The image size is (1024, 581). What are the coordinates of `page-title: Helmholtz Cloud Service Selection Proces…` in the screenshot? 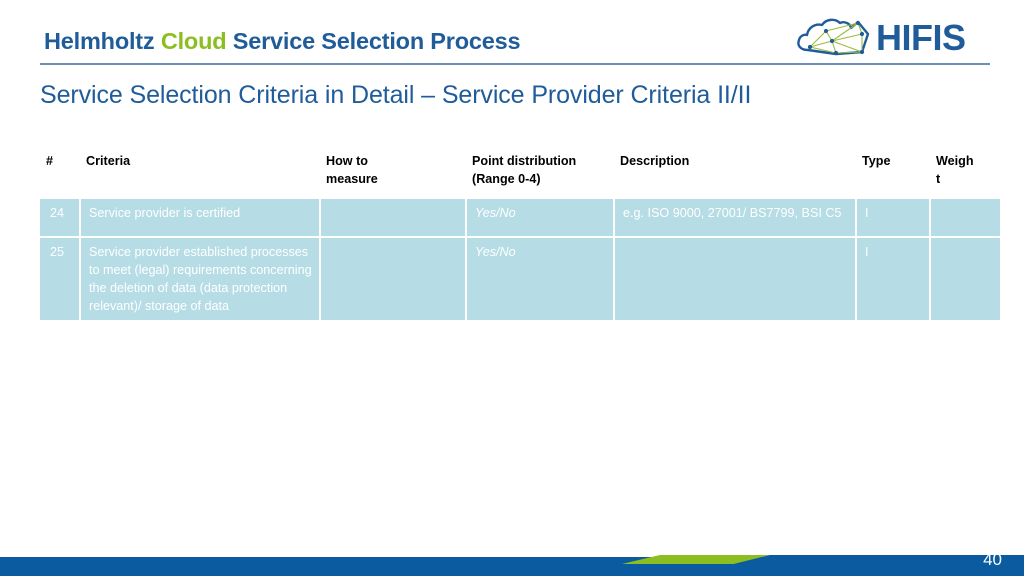 It's located at (282, 41).